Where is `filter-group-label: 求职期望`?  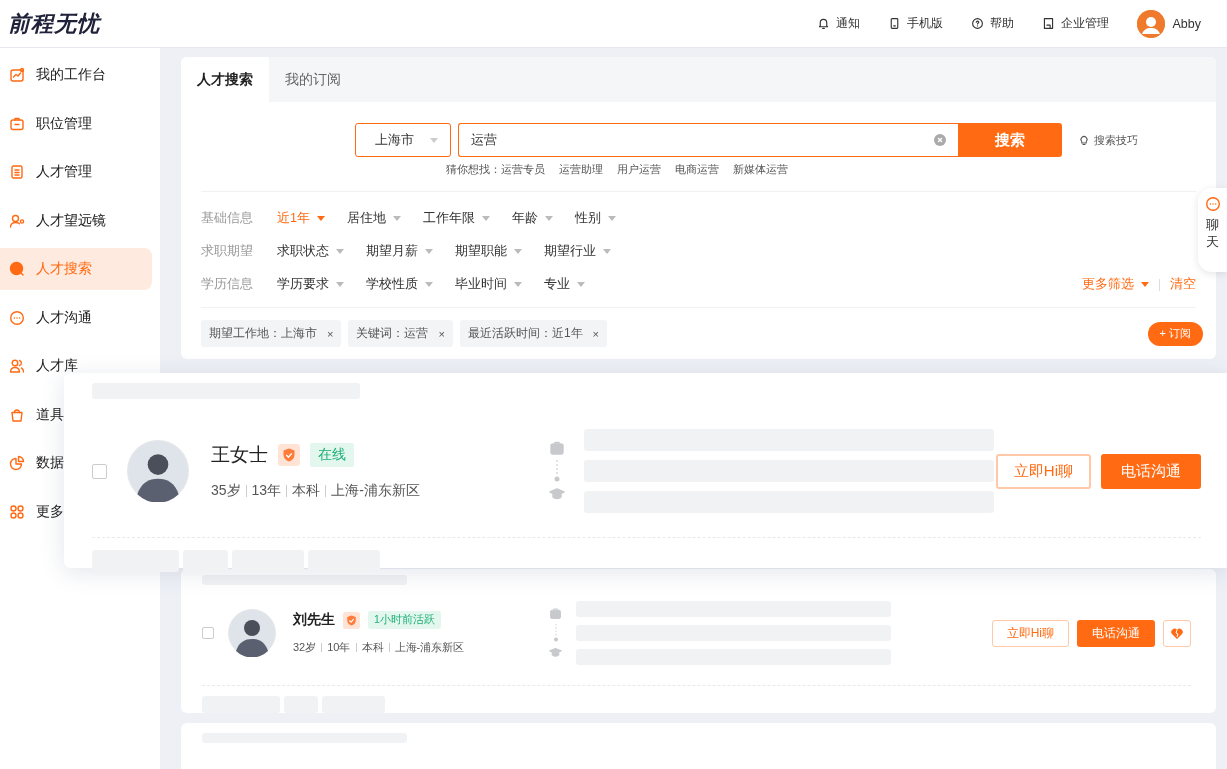
filter-group-label: 求职期望 is located at coordinates (227, 251).